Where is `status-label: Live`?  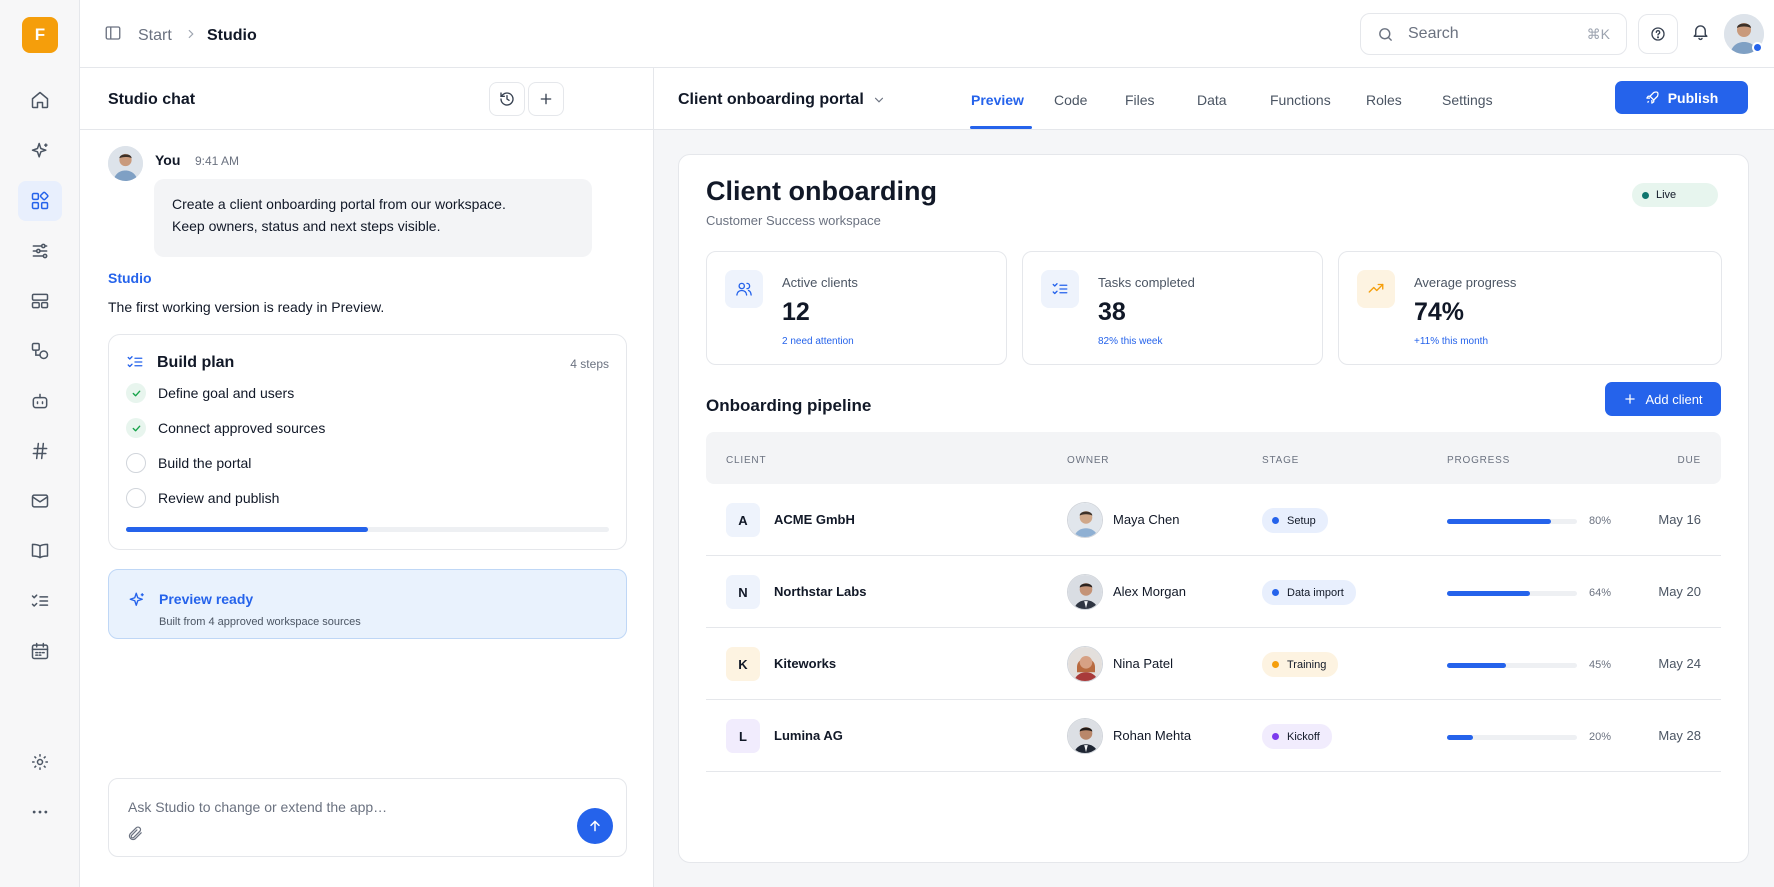
status-label: Live is located at coordinates (1666, 195).